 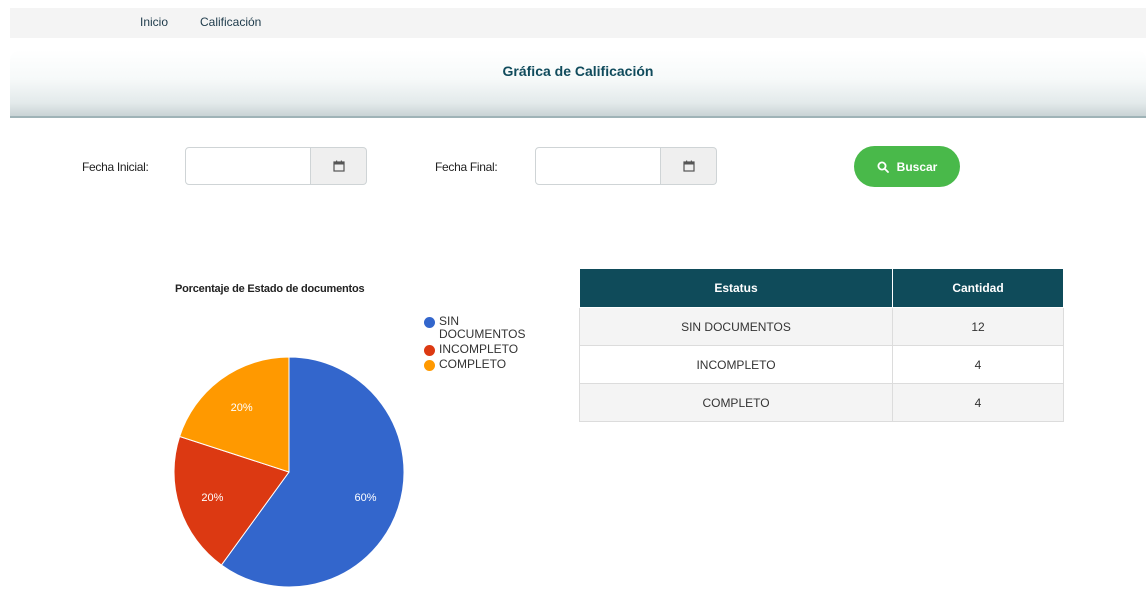 What do you see at coordinates (736, 326) in the screenshot?
I see `status-cell: SIN DOCUMENTOS` at bounding box center [736, 326].